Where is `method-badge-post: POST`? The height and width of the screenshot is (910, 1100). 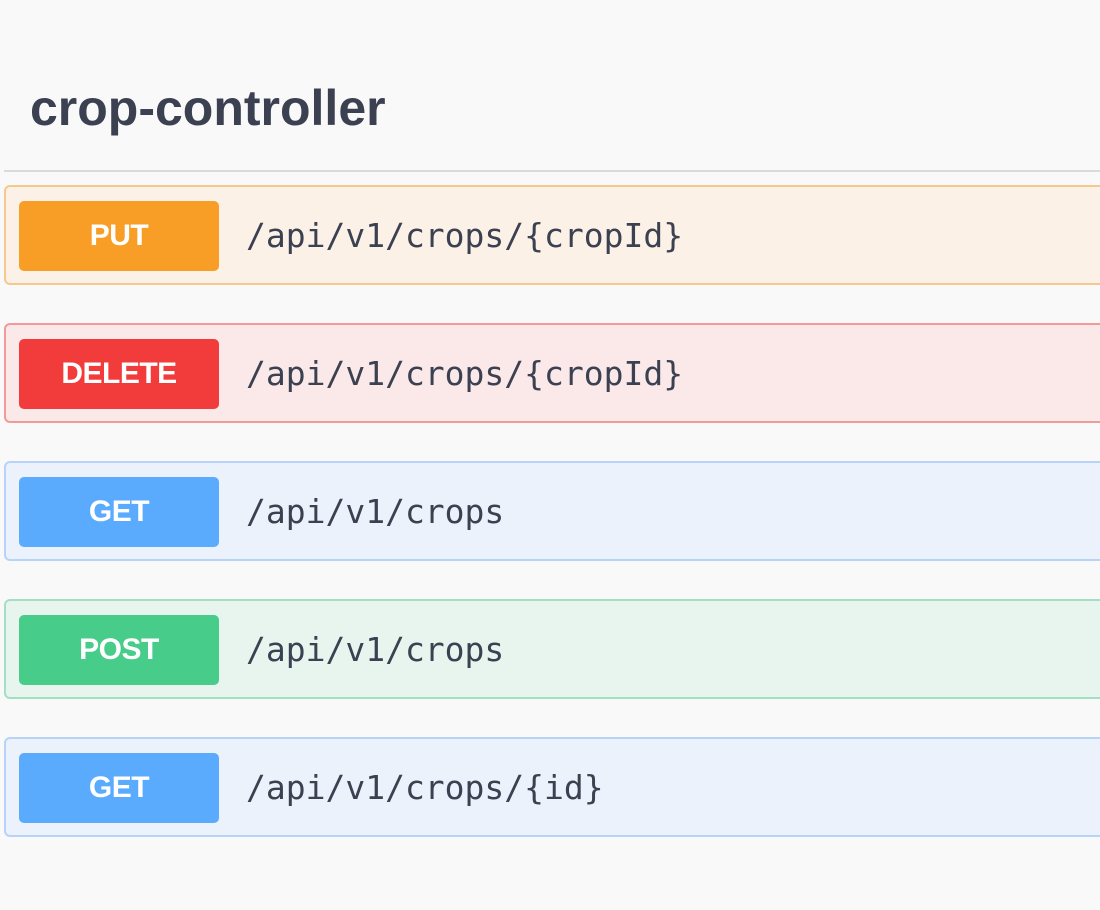
method-badge-post: POST is located at coordinates (119, 650).